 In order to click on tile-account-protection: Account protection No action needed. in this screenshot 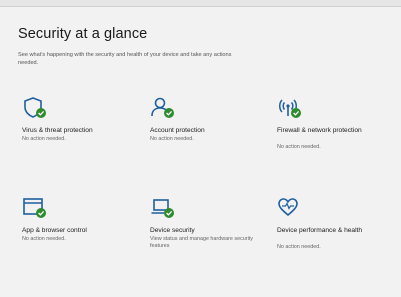, I will do `click(201, 124)`.